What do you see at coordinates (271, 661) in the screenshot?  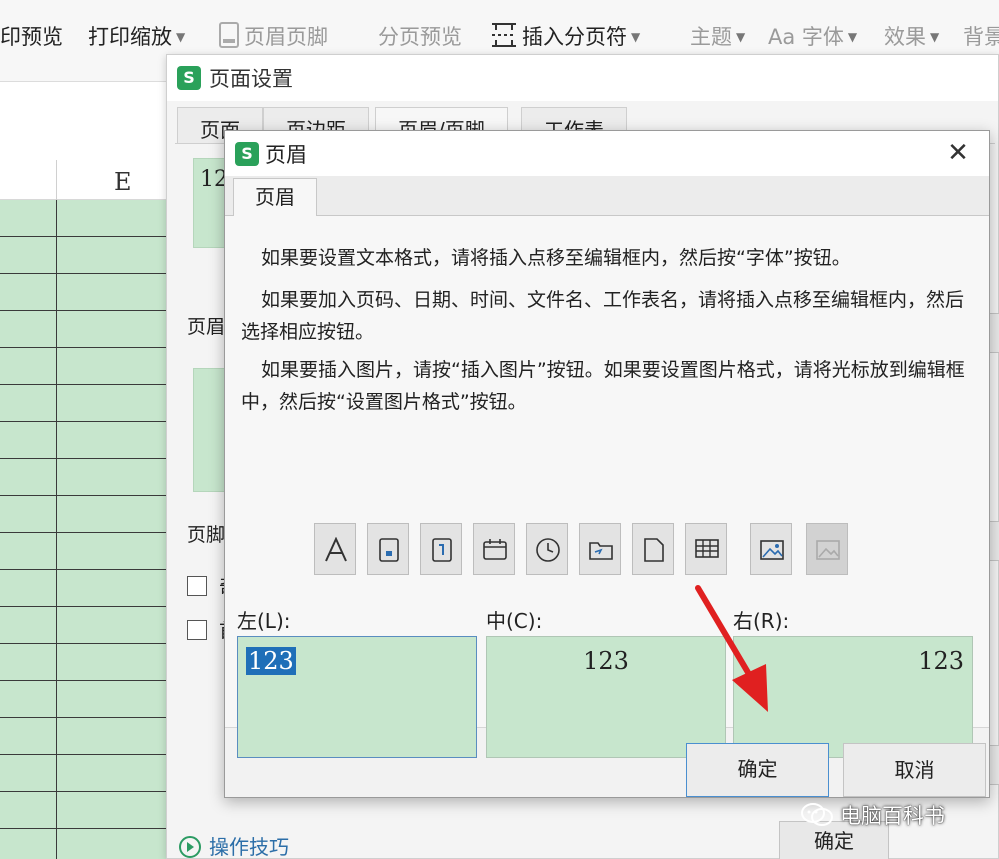 I see `selected-text: 123` at bounding box center [271, 661].